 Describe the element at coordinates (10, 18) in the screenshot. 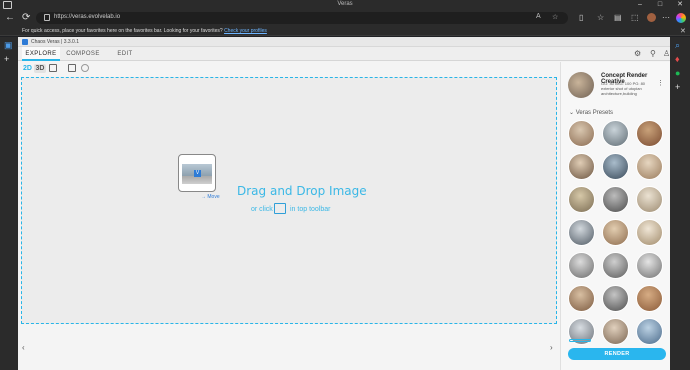

I see `back-icon: ←` at that location.